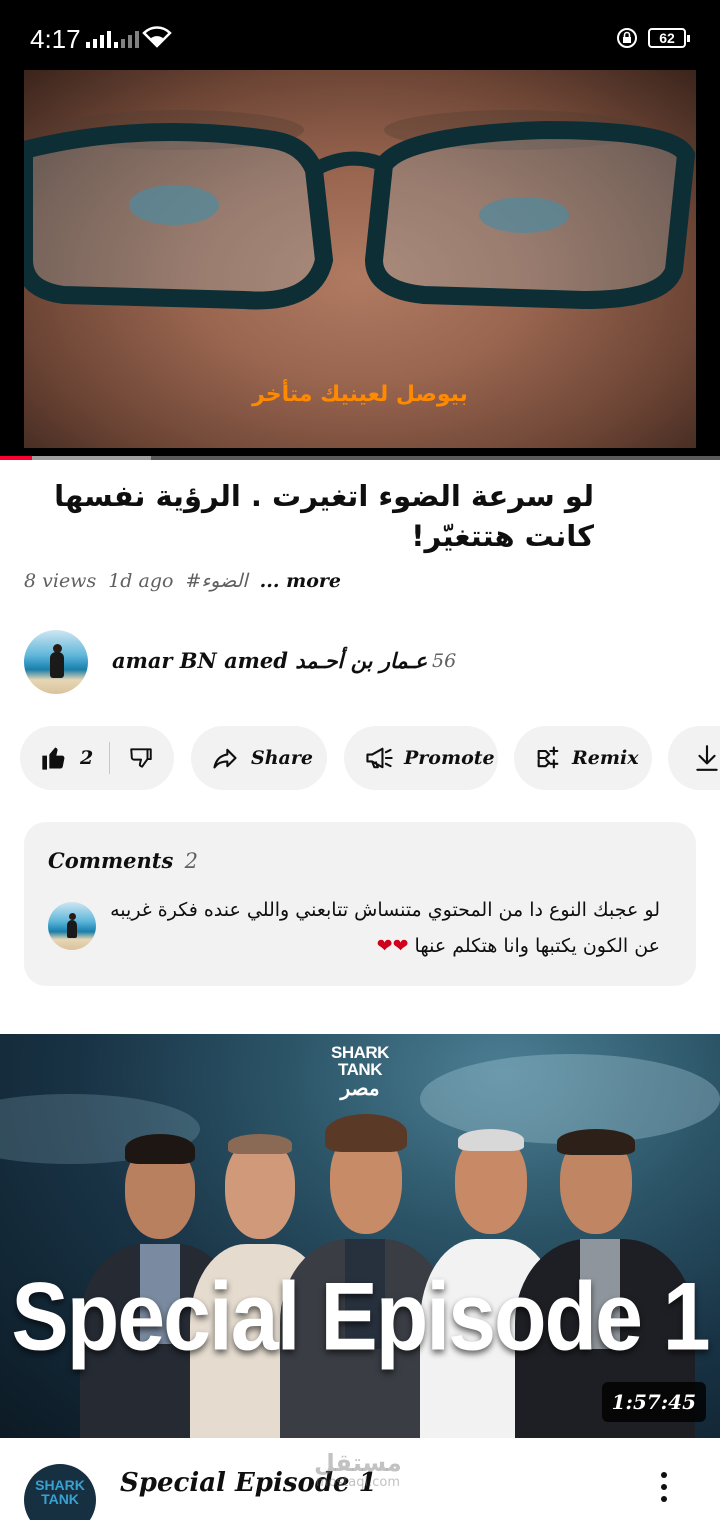  I want to click on action-bar: 2 Share Promote Remix, so click(370, 758).